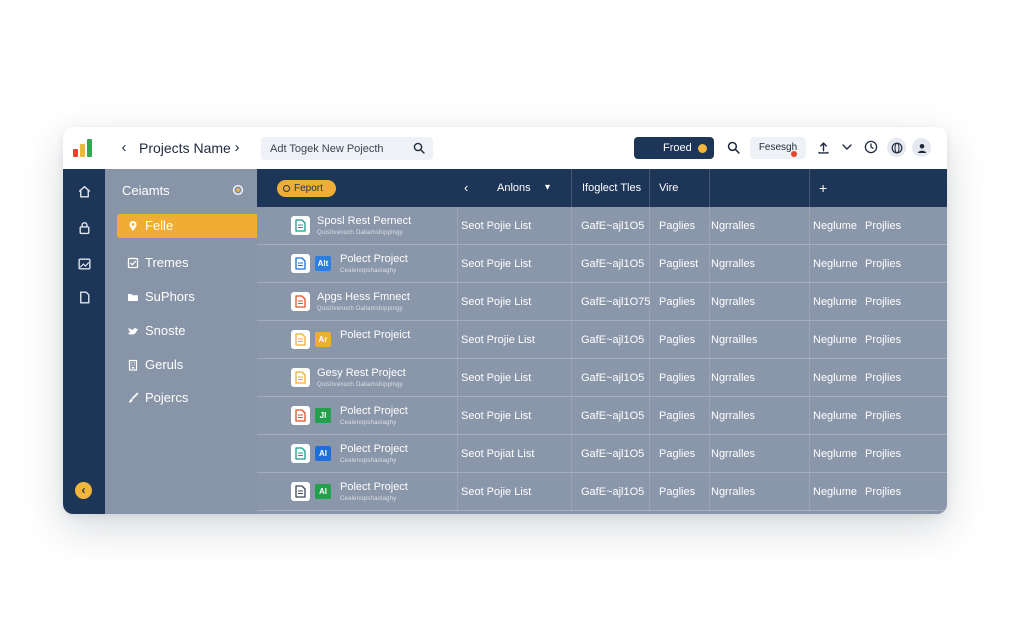 This screenshot has height=640, width=1024. I want to click on file-type-badge: Jl, so click(323, 415).